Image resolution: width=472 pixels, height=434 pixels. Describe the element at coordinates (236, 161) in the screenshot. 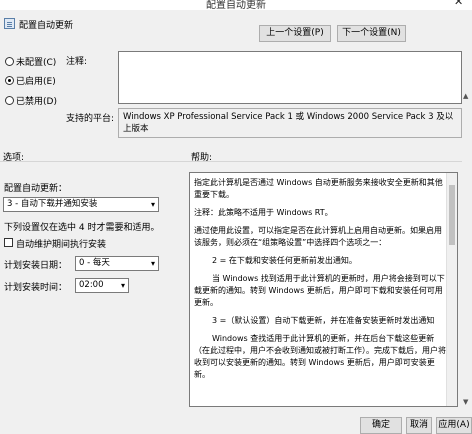

I see `section-divider` at that location.